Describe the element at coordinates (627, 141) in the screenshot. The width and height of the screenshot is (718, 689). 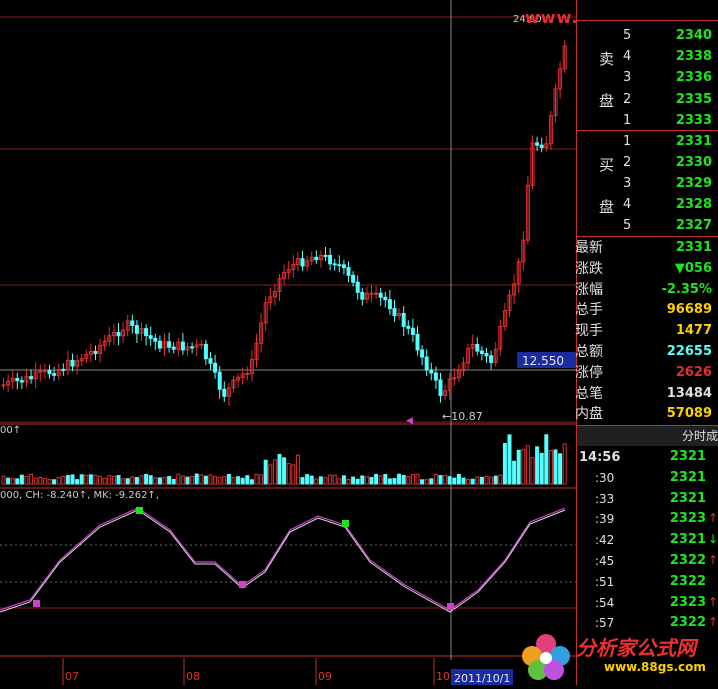
I see `buy-level-number: 1` at that location.